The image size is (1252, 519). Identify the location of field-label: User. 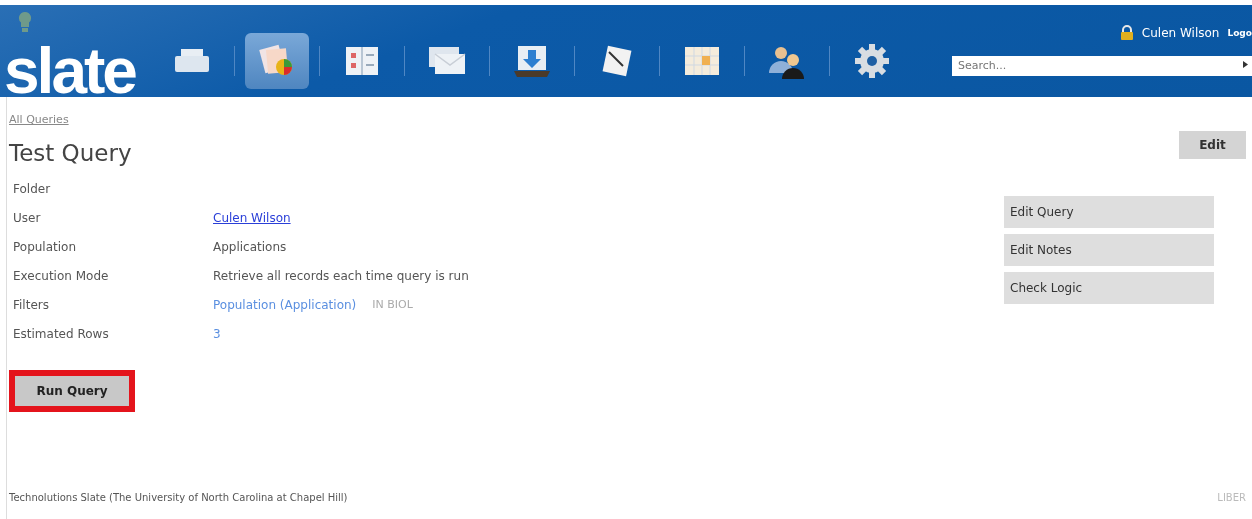
(27, 217).